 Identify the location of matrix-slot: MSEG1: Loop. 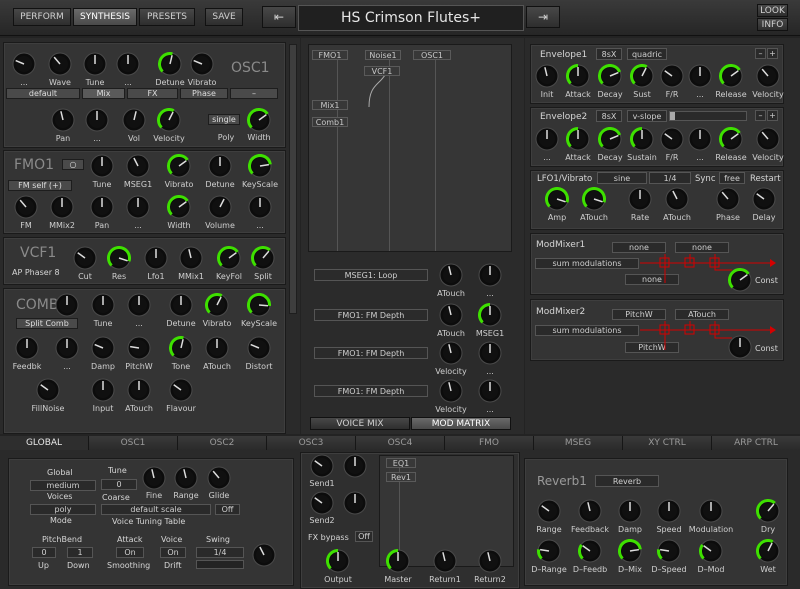
(371, 275).